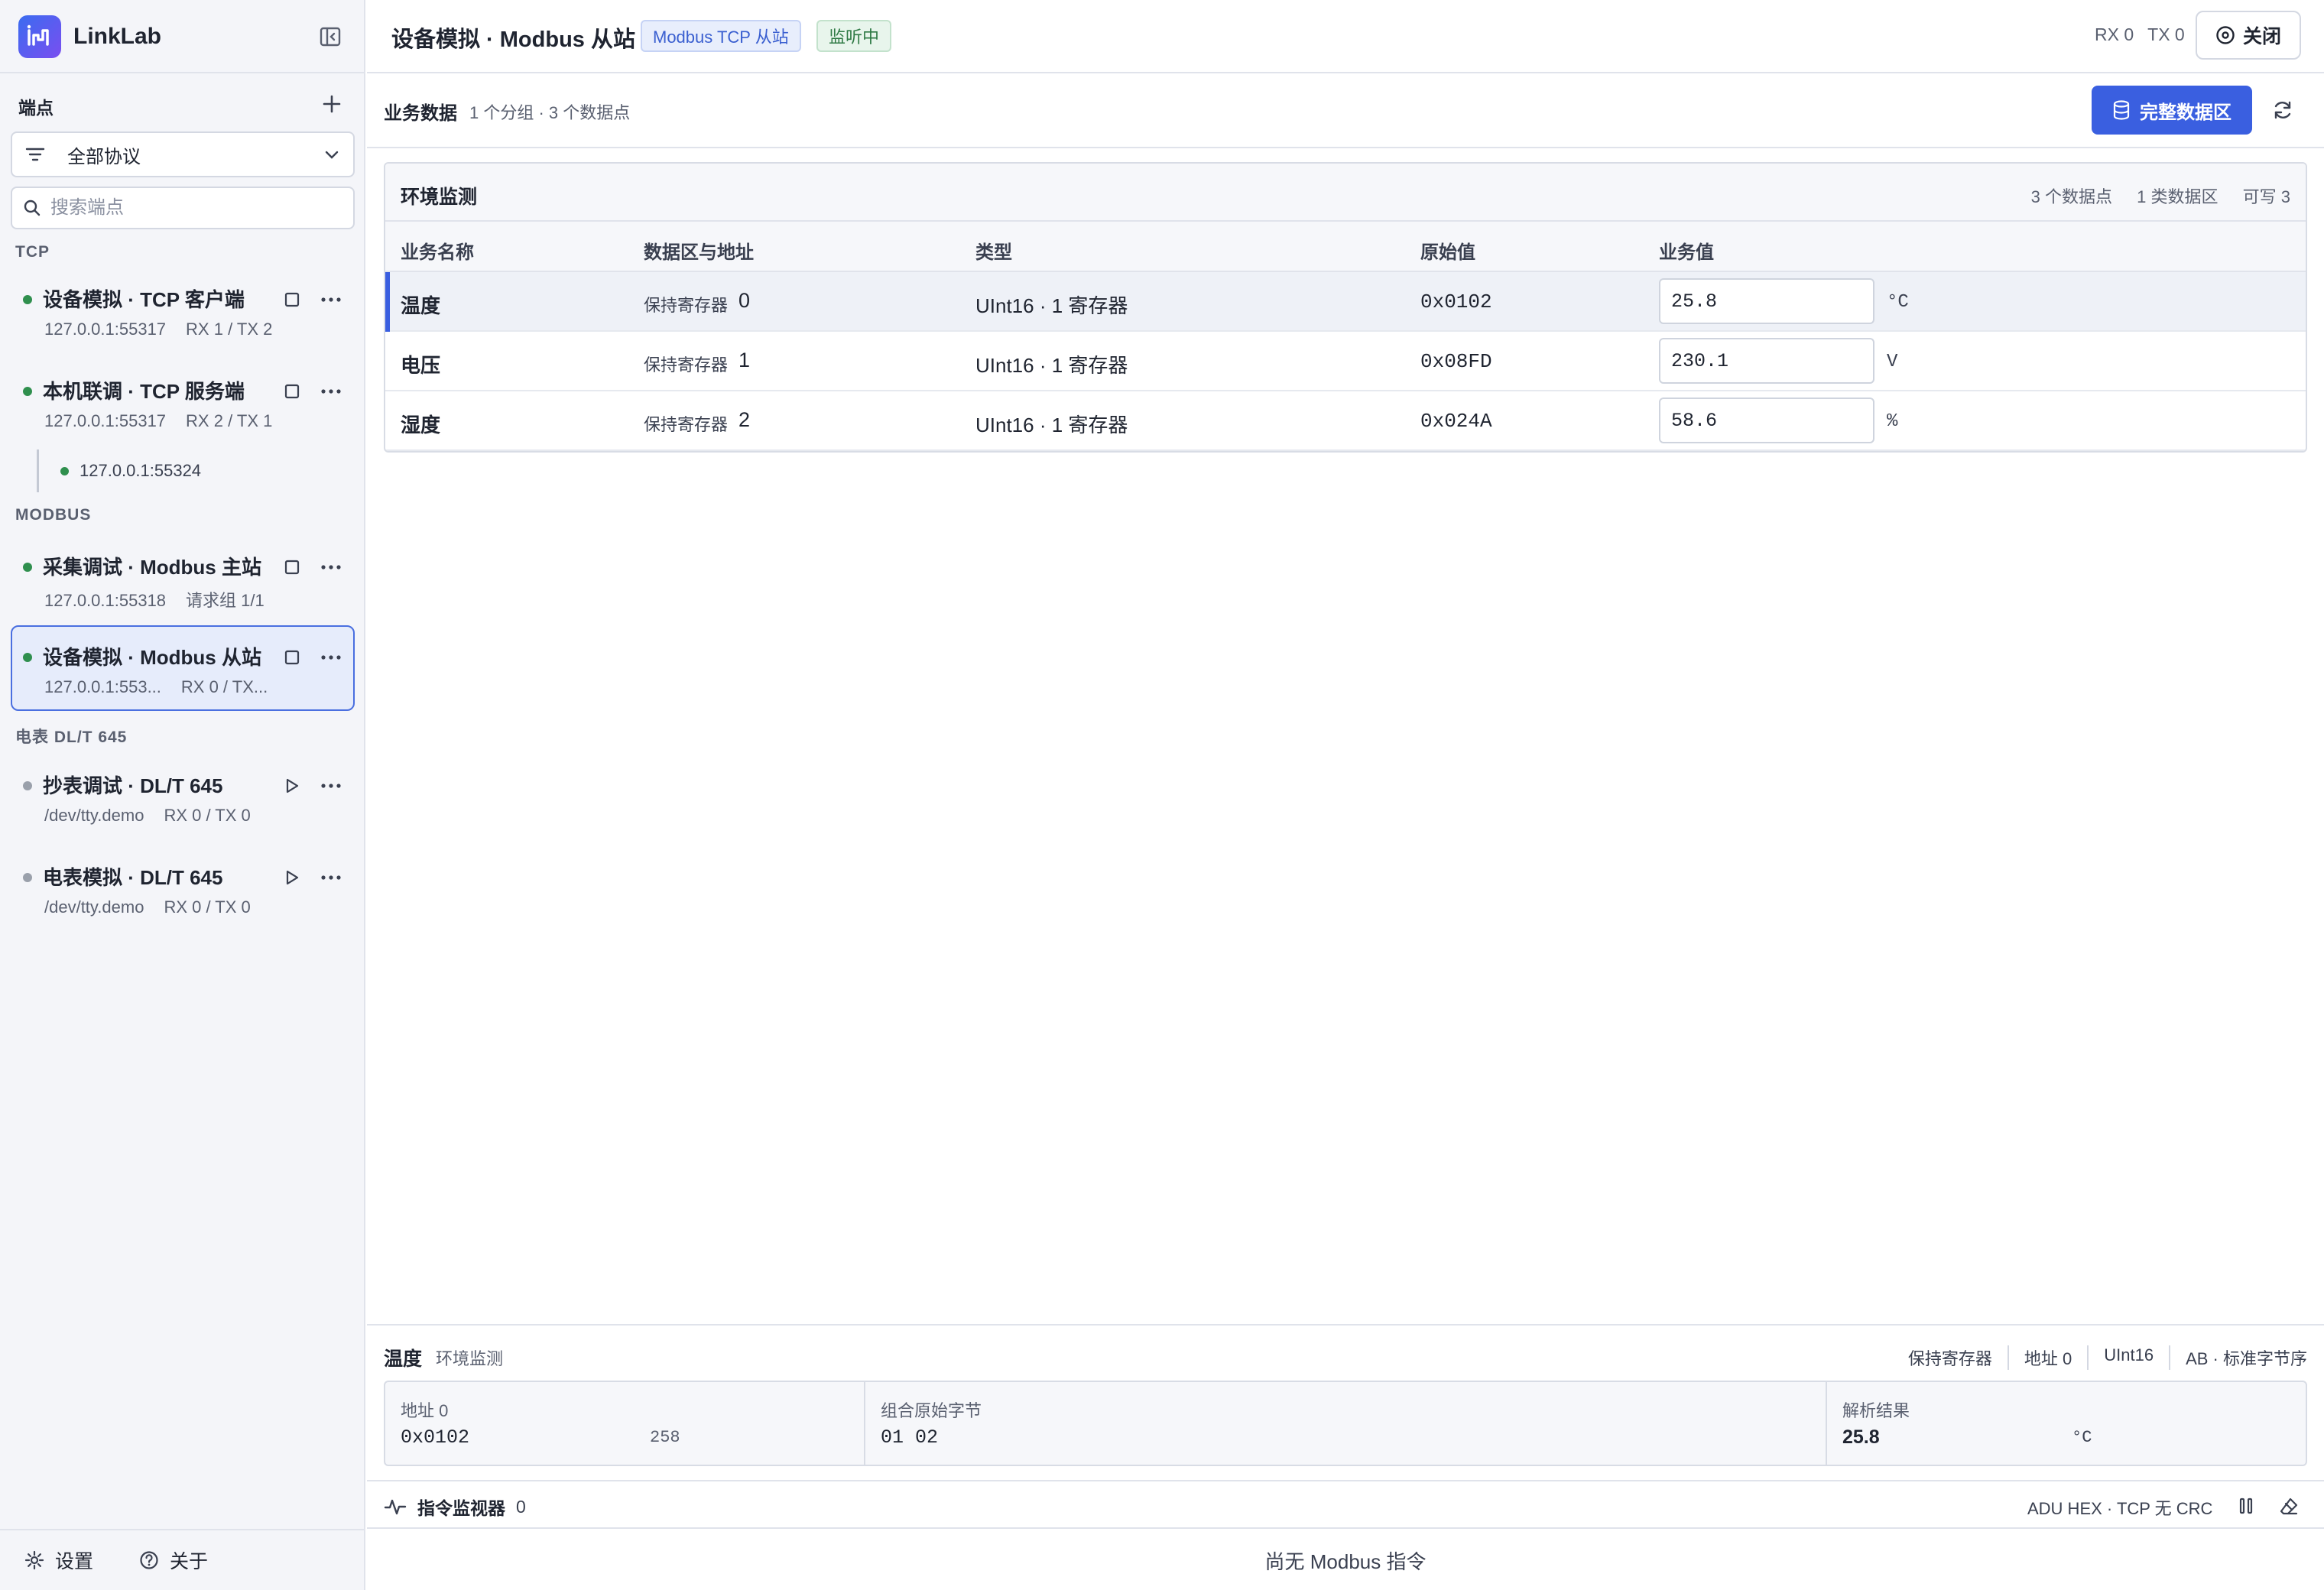 This screenshot has height=1590, width=2324. Describe the element at coordinates (173, 1560) in the screenshot. I see `about-button: 关于` at that location.